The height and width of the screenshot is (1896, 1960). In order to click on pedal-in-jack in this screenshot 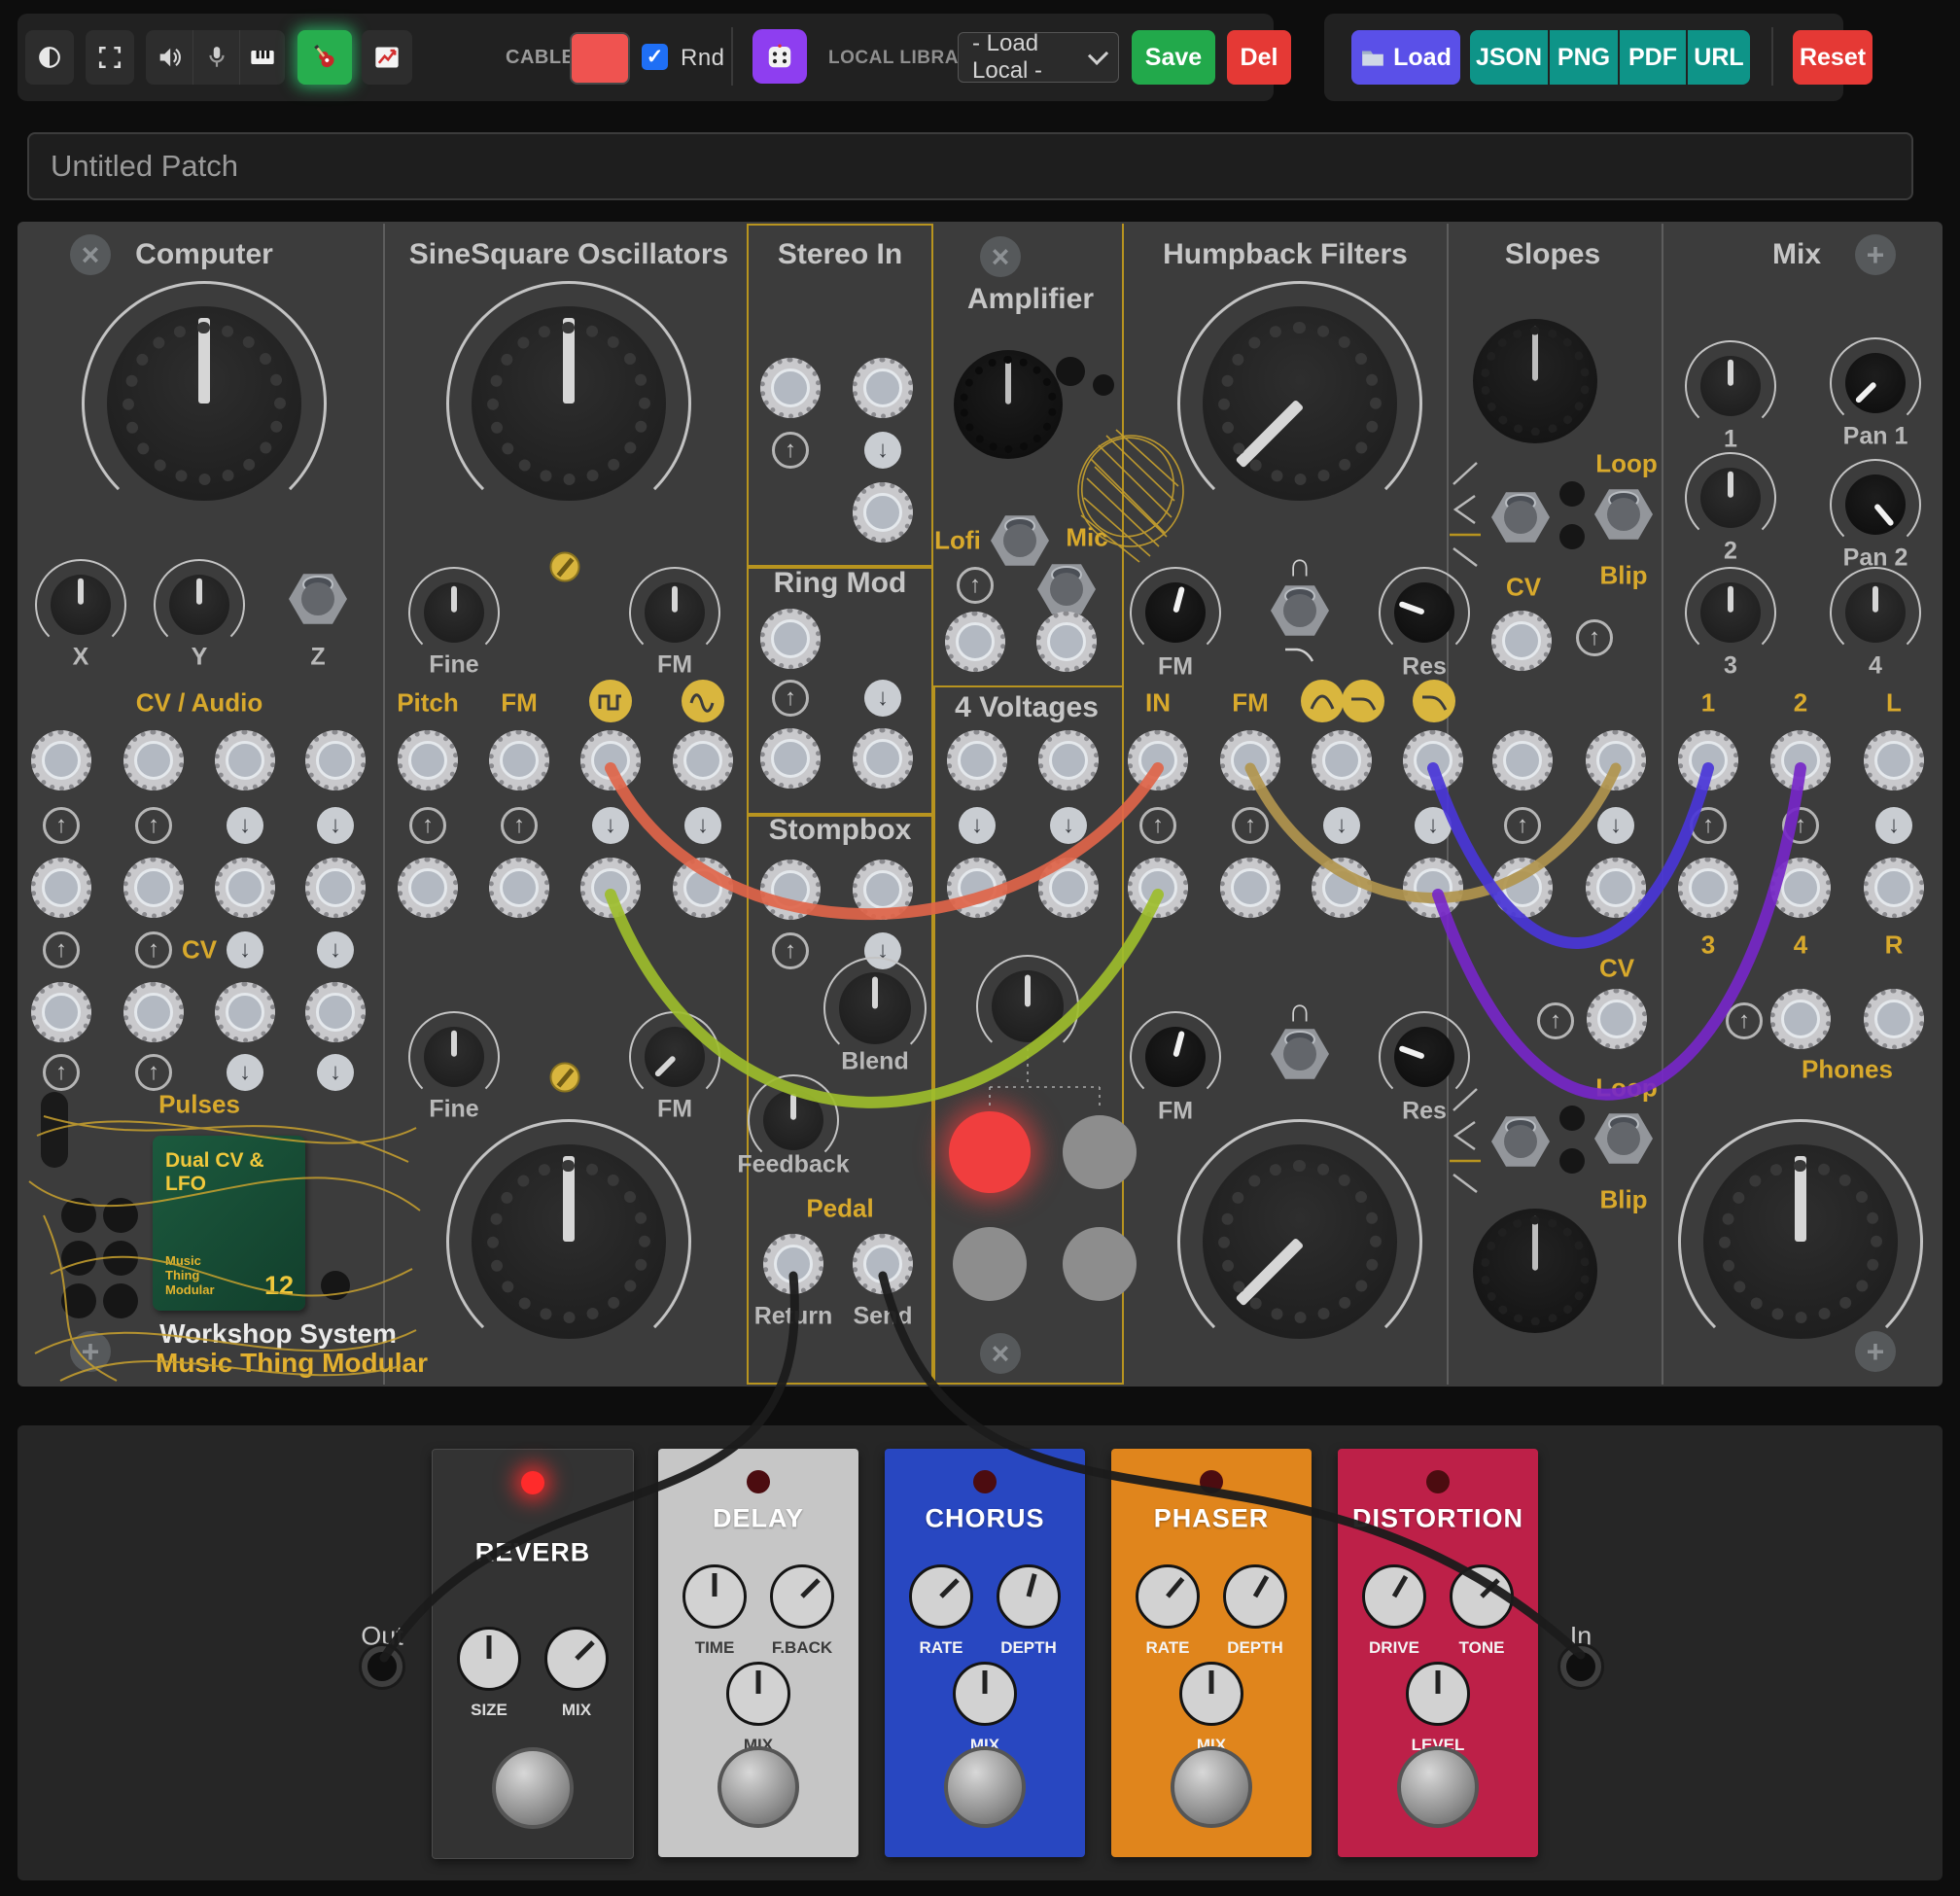, I will do `click(1580, 1666)`.